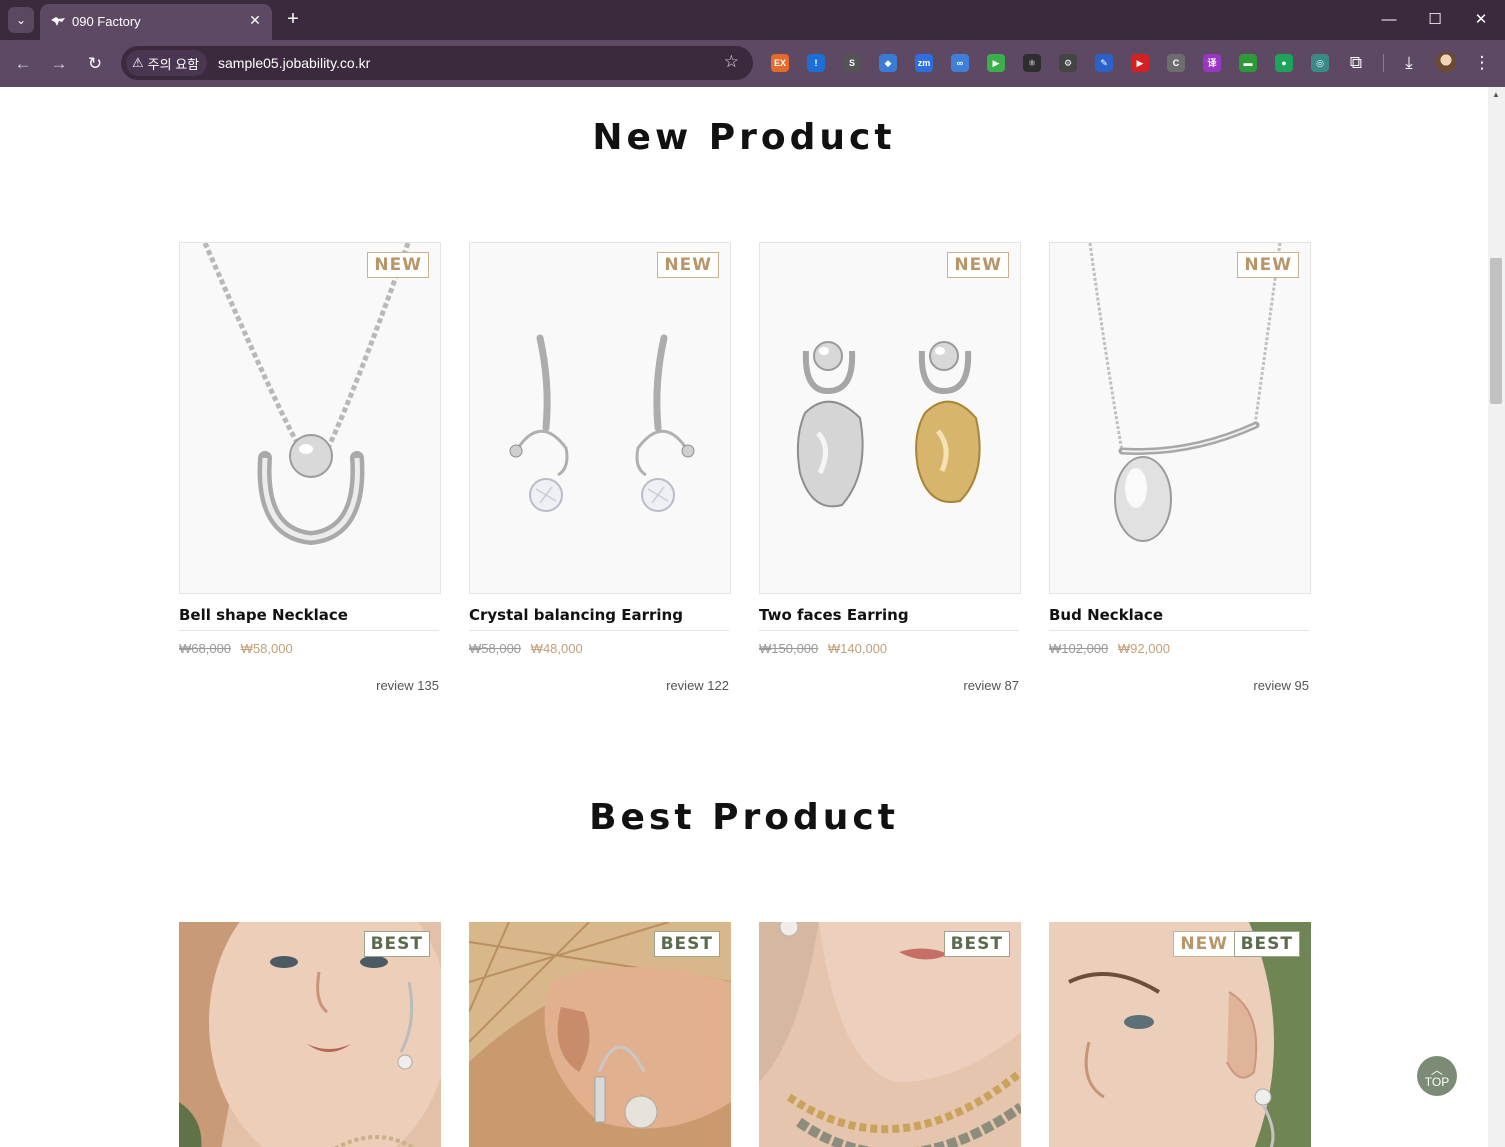 The image size is (1505, 1147). I want to click on minimize-button: —, so click(1389, 20).